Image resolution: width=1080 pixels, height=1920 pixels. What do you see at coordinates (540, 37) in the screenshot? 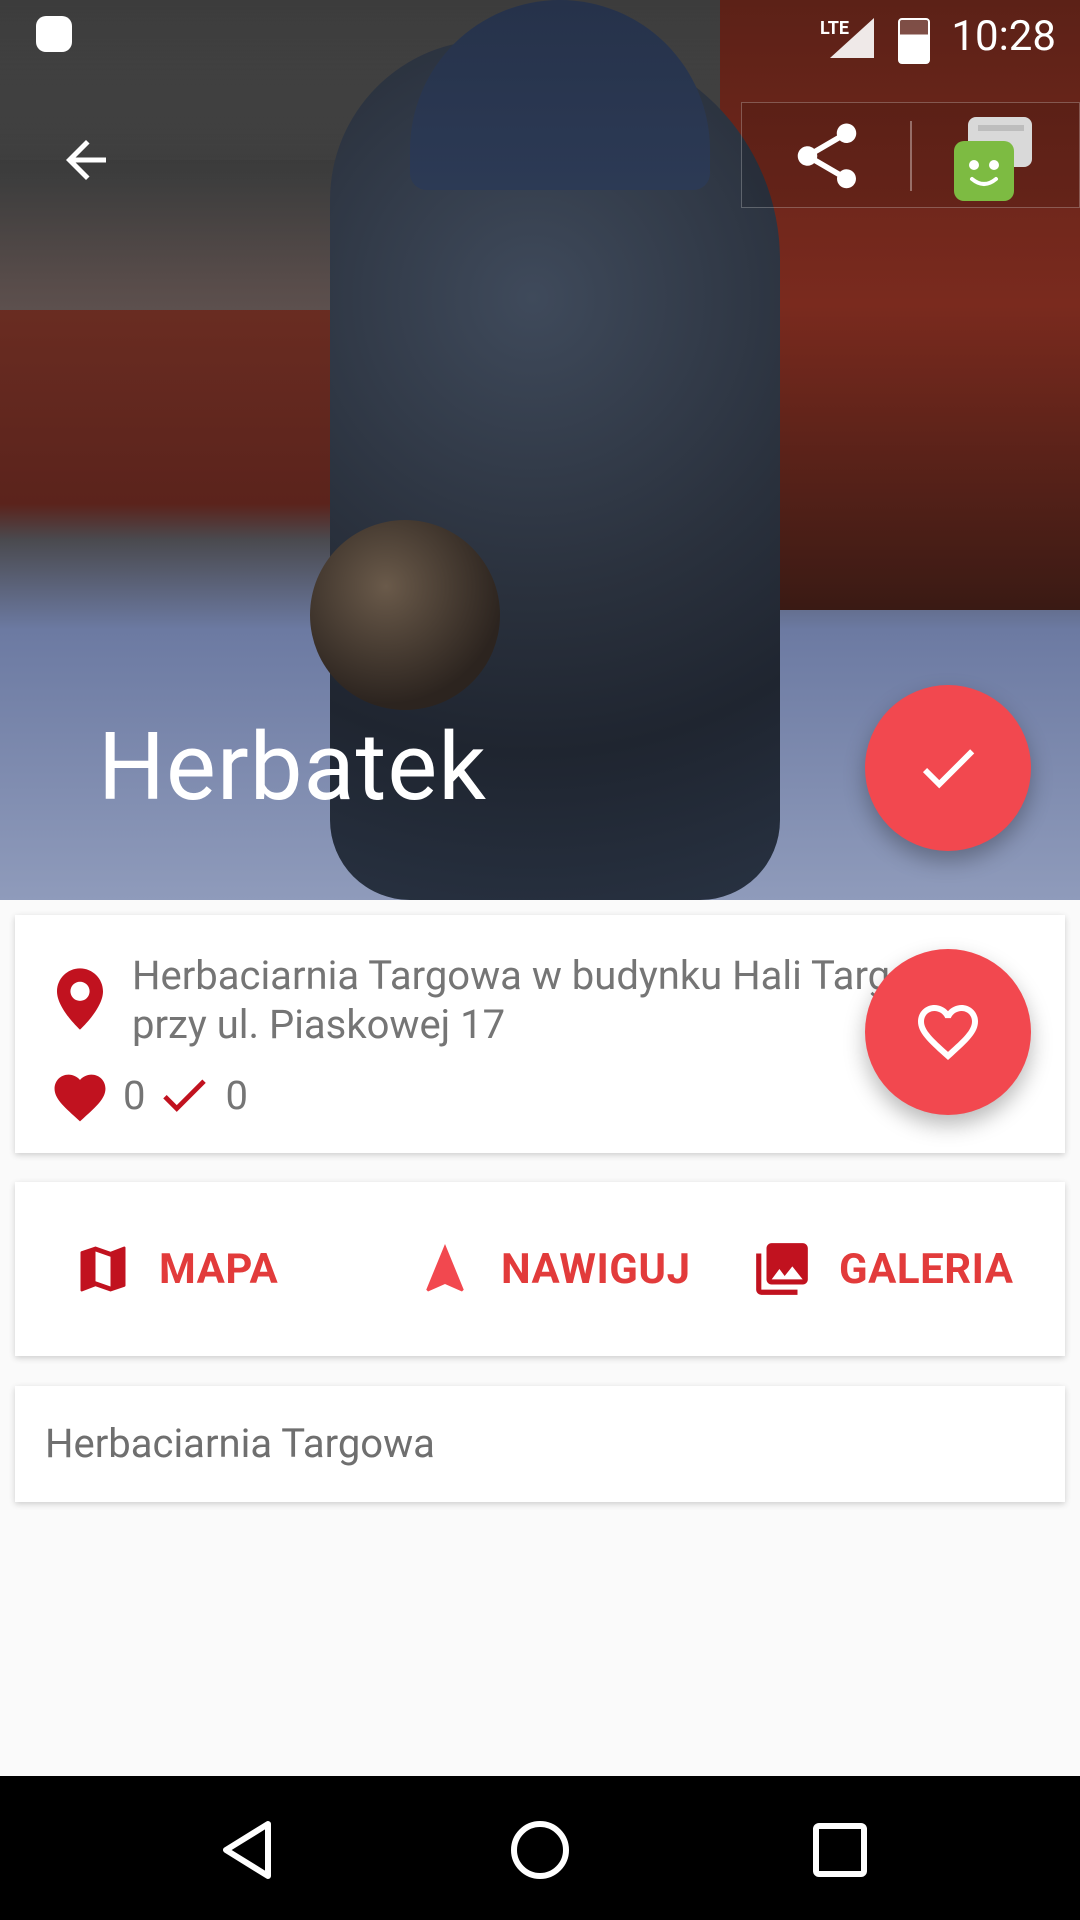
I see `status-bar: LTE 10:28` at bounding box center [540, 37].